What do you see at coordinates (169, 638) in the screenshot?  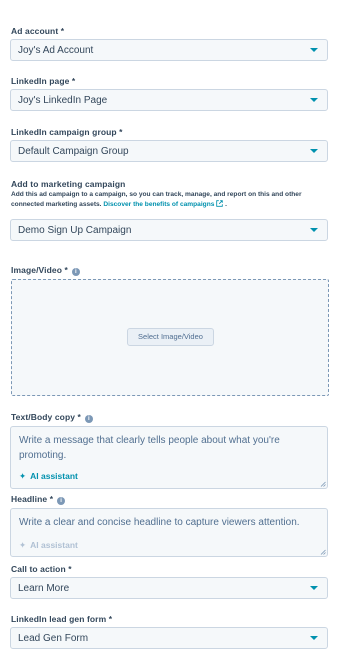 I see `lead-gen-form-select: Lead Gen Form` at bounding box center [169, 638].